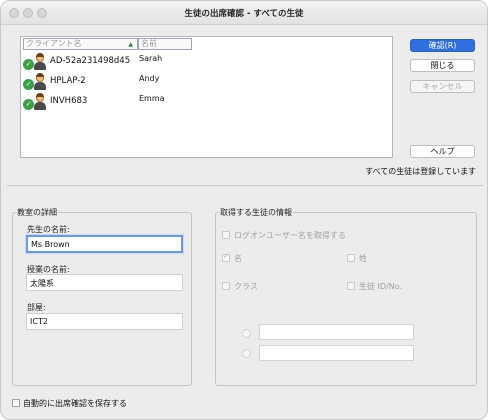 This screenshot has width=488, height=420. Describe the element at coordinates (149, 43) in the screenshot. I see `column-header-name-label: 名前` at that location.